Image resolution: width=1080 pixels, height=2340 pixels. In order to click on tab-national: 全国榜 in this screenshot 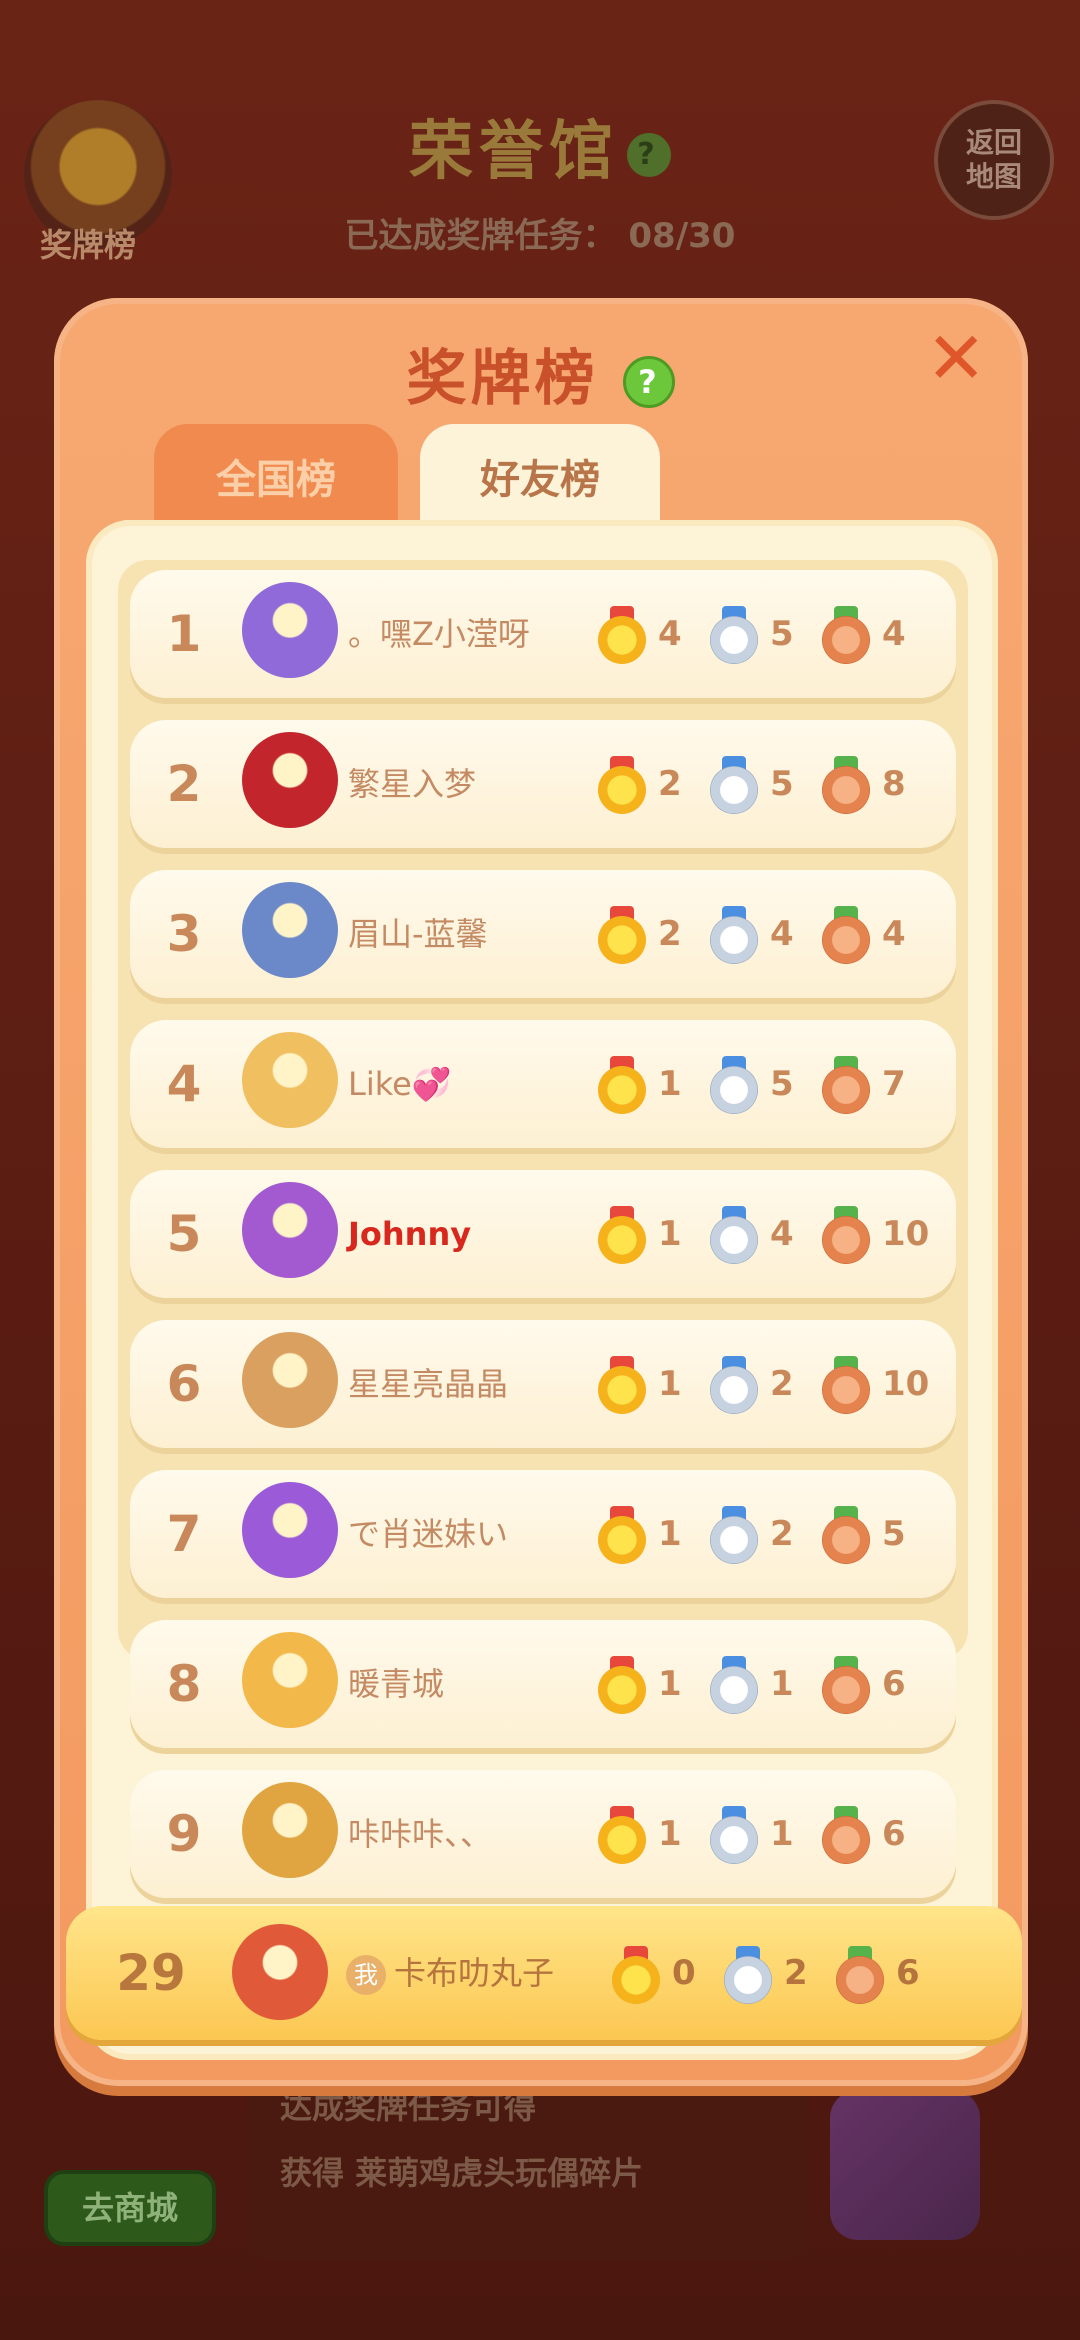, I will do `click(276, 476)`.